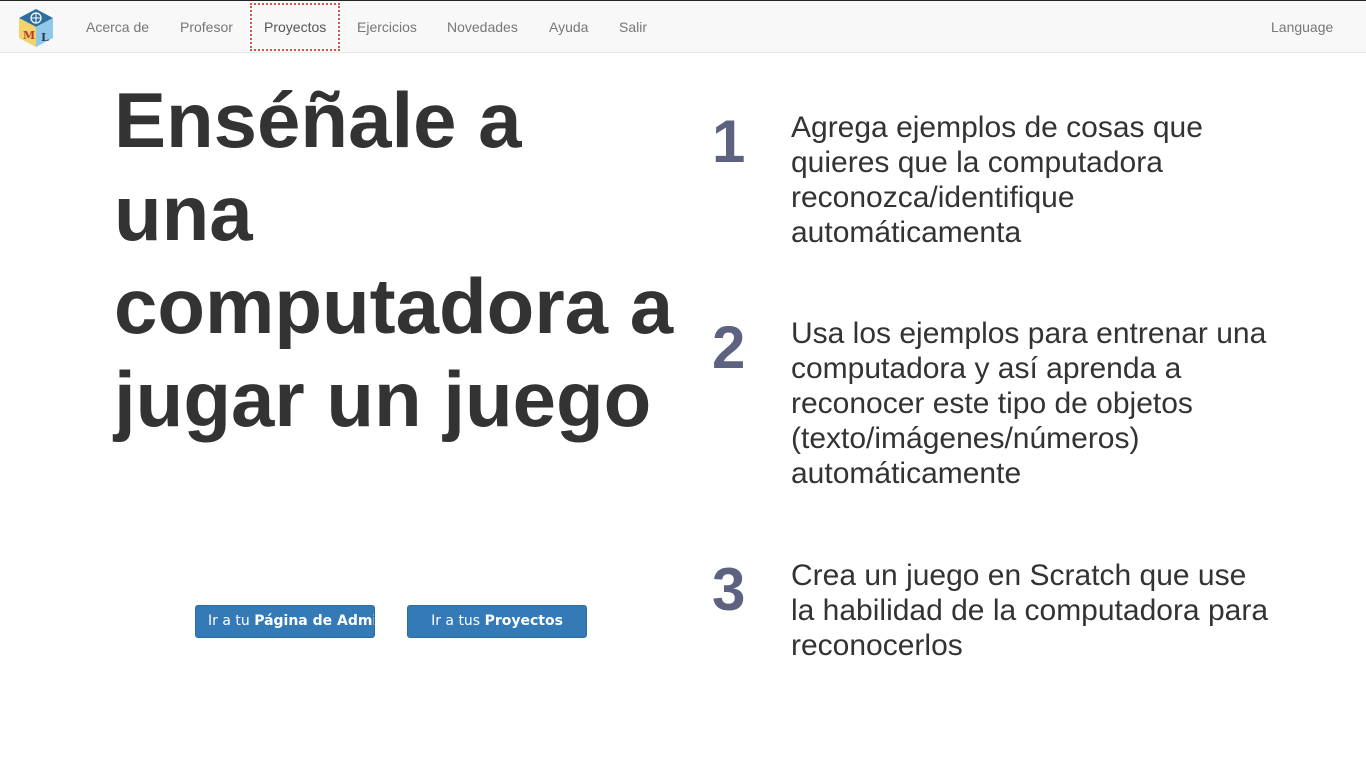  I want to click on go-to-admin-button: Ir a tu Página de Administración, so click(285, 621).